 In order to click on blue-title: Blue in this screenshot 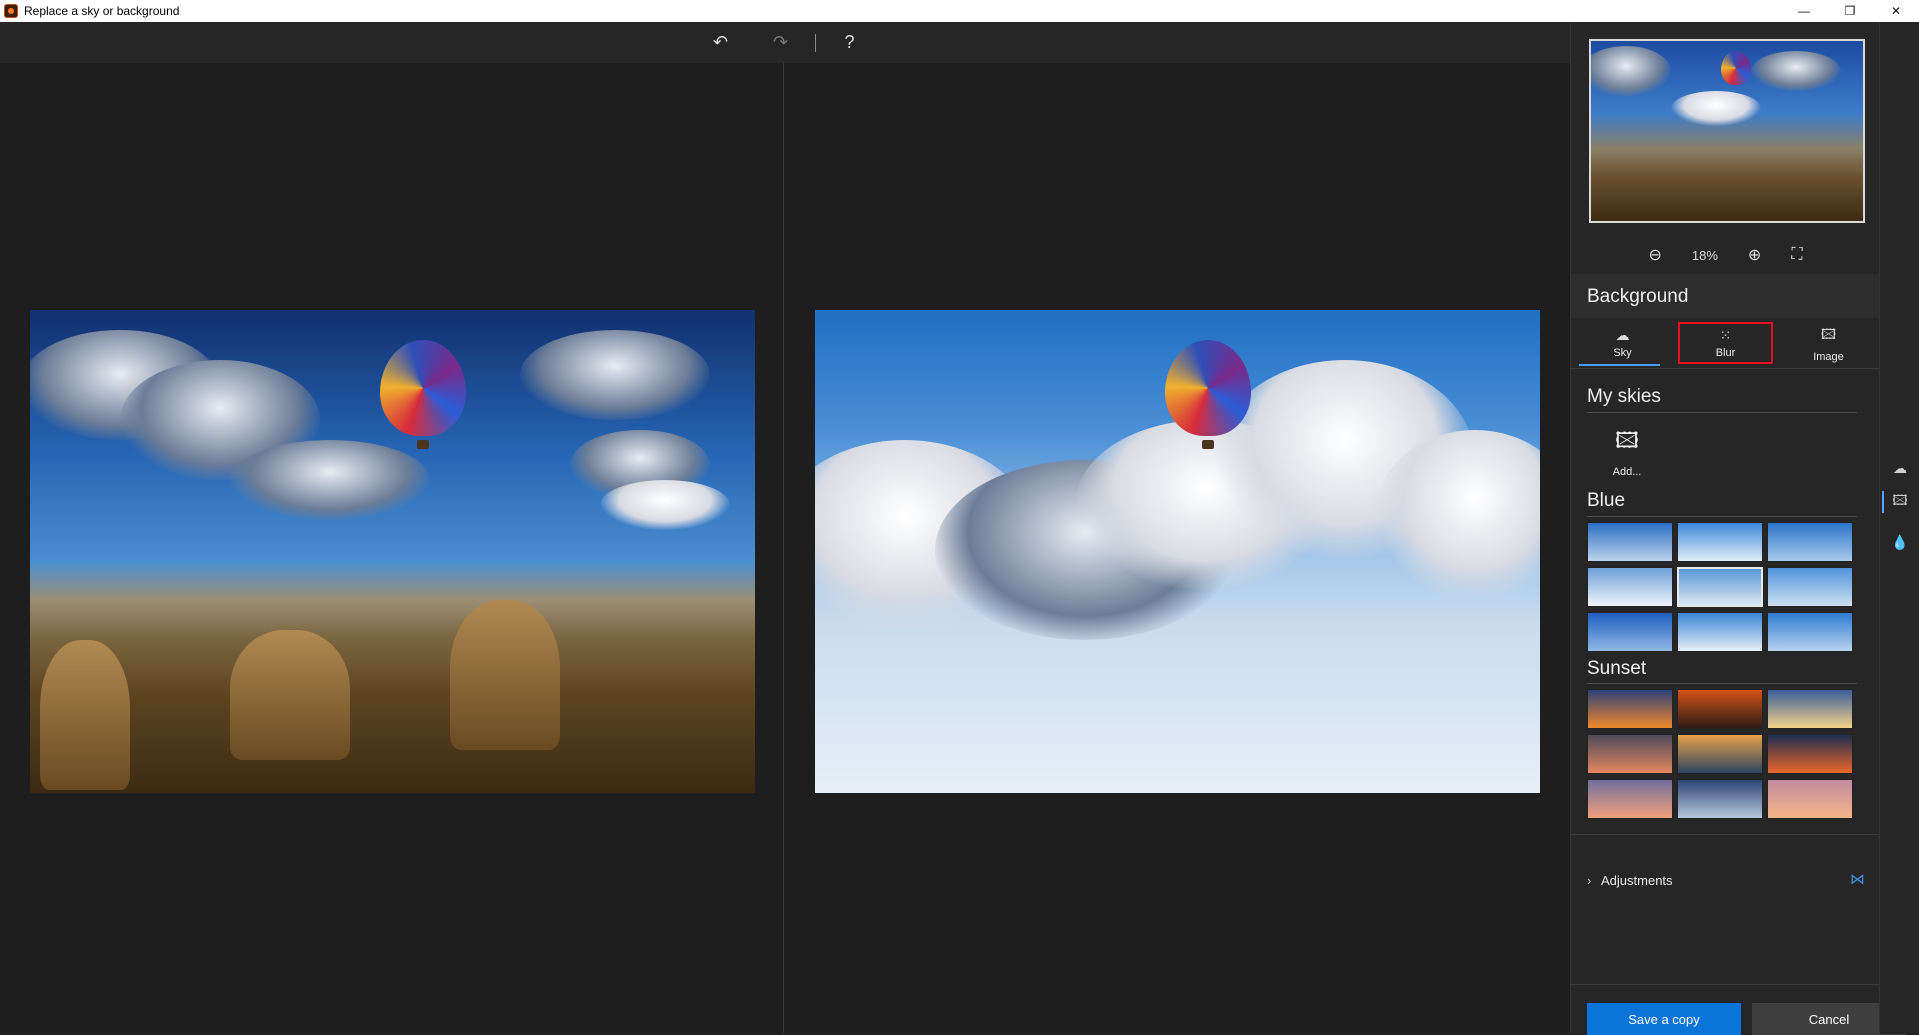, I will do `click(1606, 500)`.